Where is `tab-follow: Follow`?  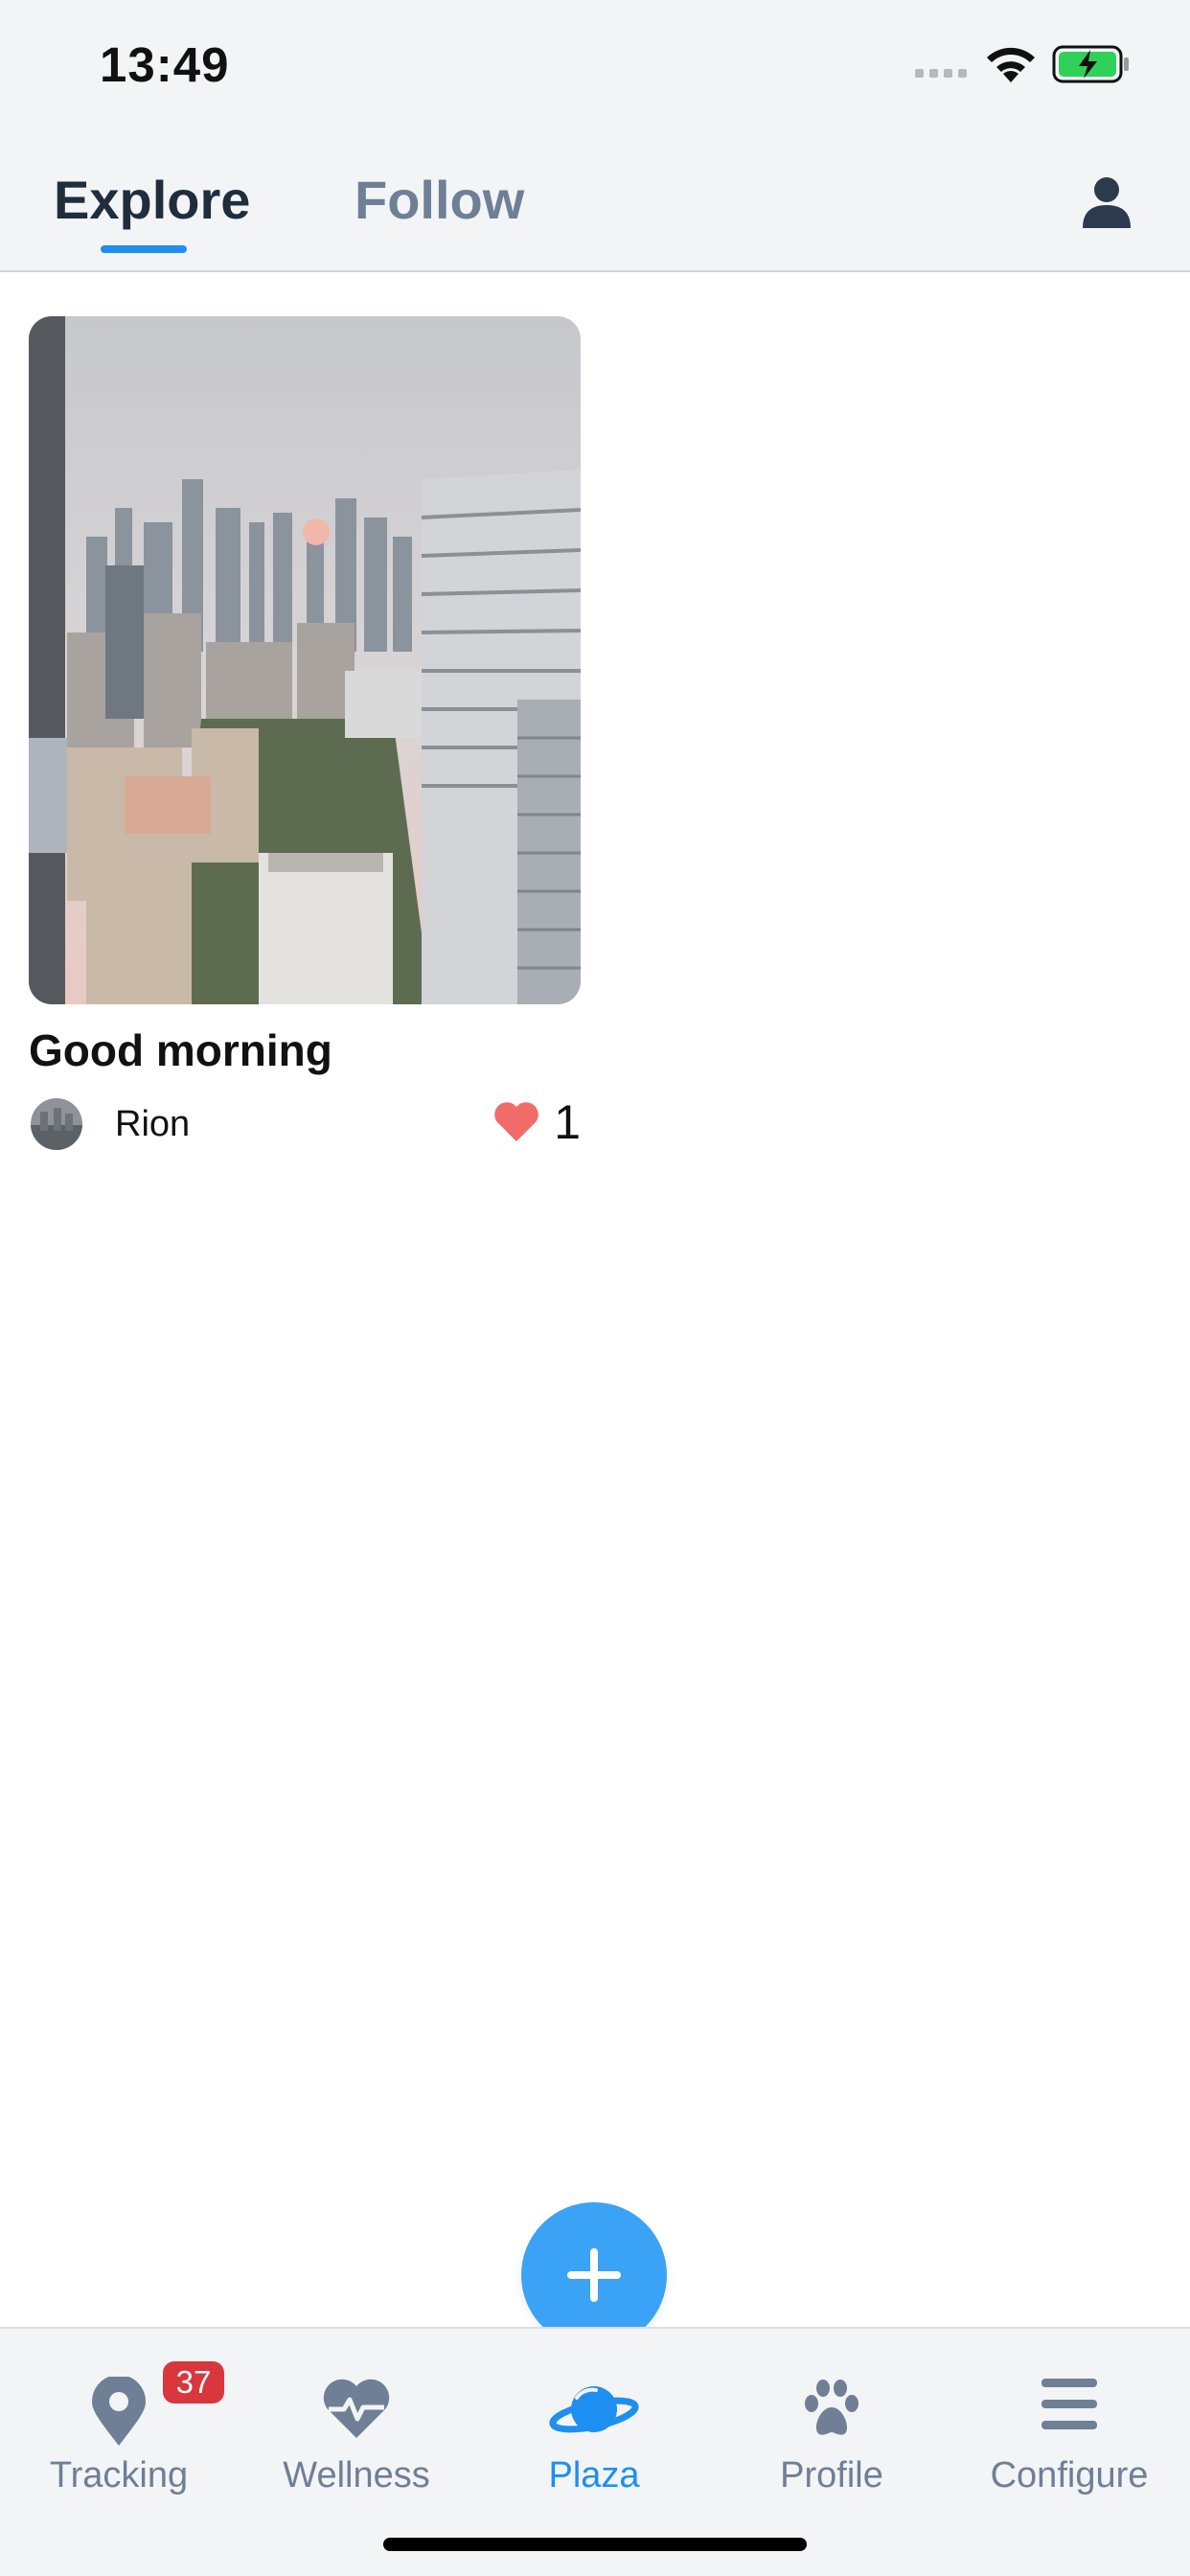 tab-follow: Follow is located at coordinates (440, 200).